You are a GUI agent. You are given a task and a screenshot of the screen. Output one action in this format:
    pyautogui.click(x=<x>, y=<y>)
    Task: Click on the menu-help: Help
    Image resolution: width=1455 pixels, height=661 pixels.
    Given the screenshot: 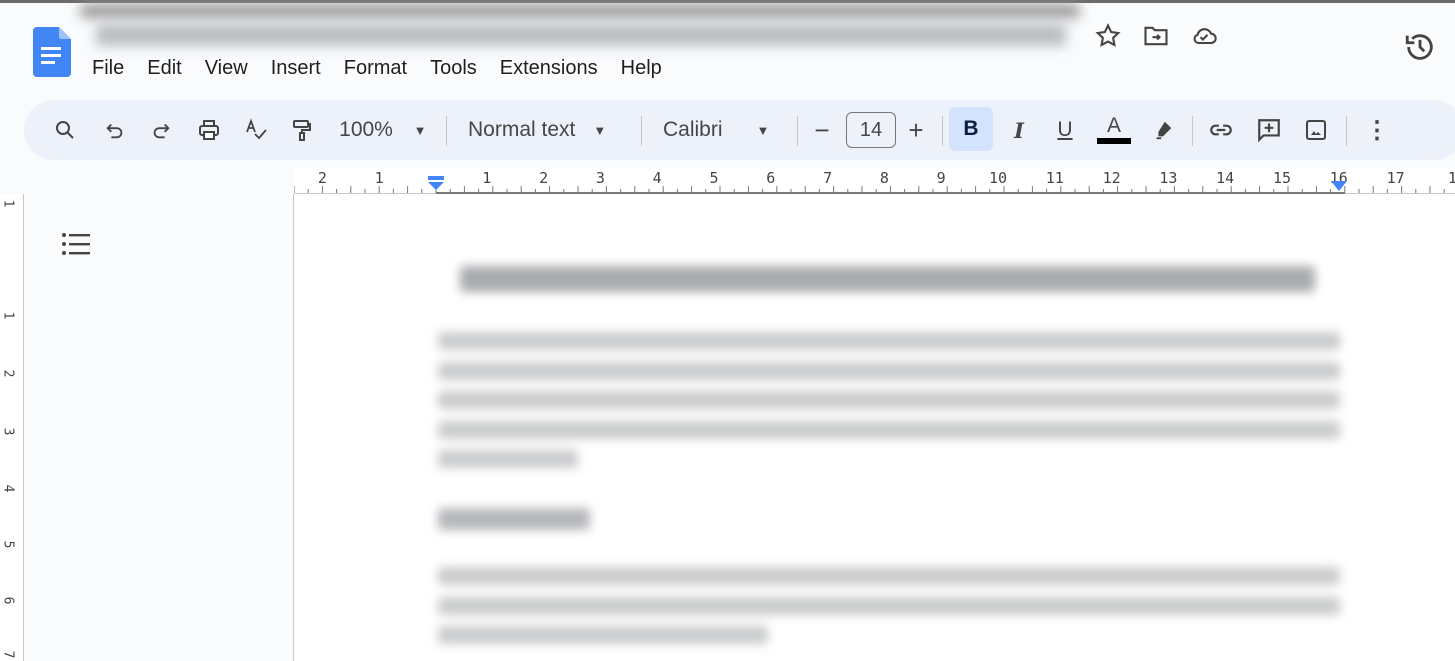 What is the action you would take?
    pyautogui.click(x=647, y=68)
    